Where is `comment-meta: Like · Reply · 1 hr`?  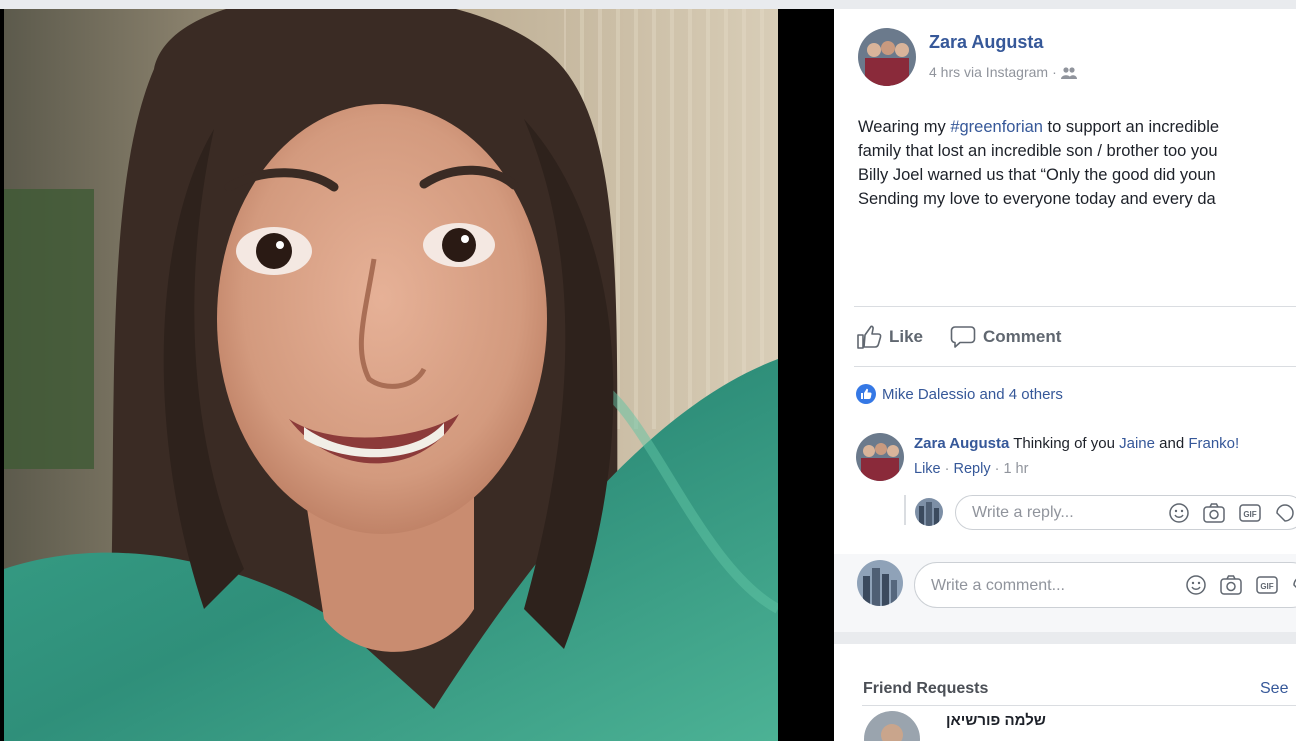
comment-meta: Like · Reply · 1 hr is located at coordinates (971, 469).